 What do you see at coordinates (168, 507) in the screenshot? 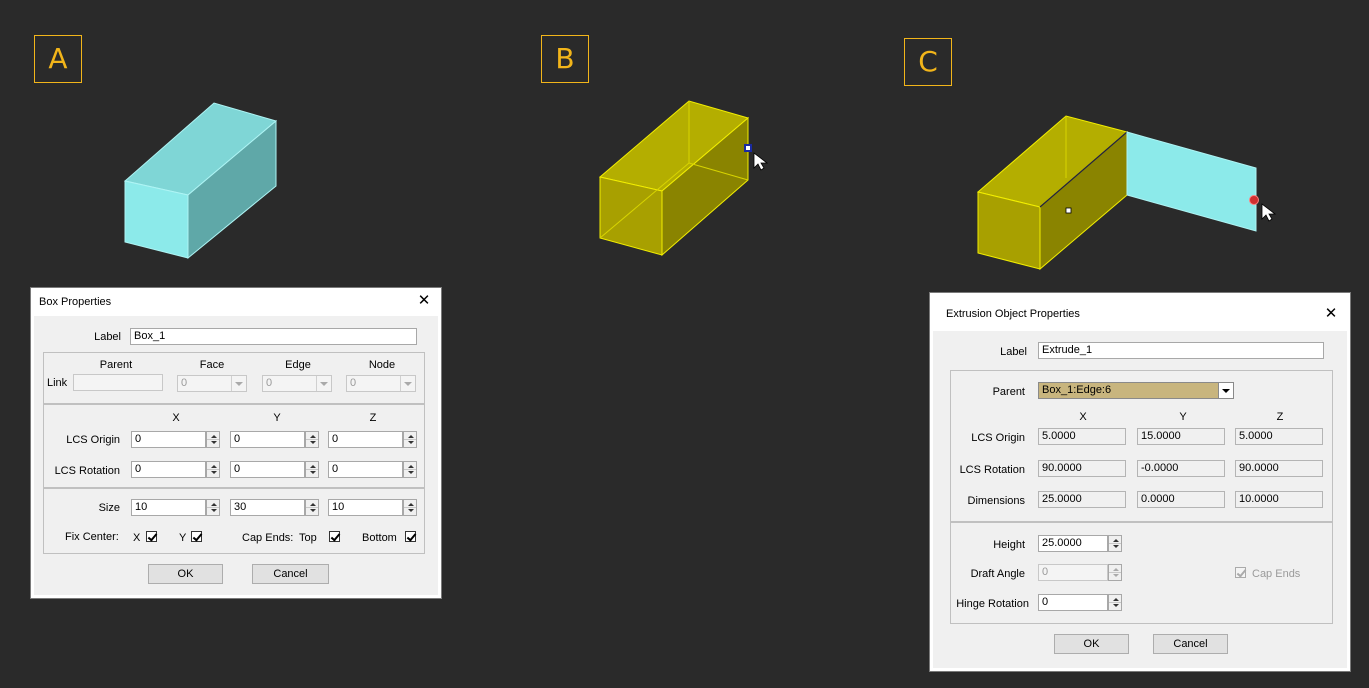
I see `size-x-input: 10` at bounding box center [168, 507].